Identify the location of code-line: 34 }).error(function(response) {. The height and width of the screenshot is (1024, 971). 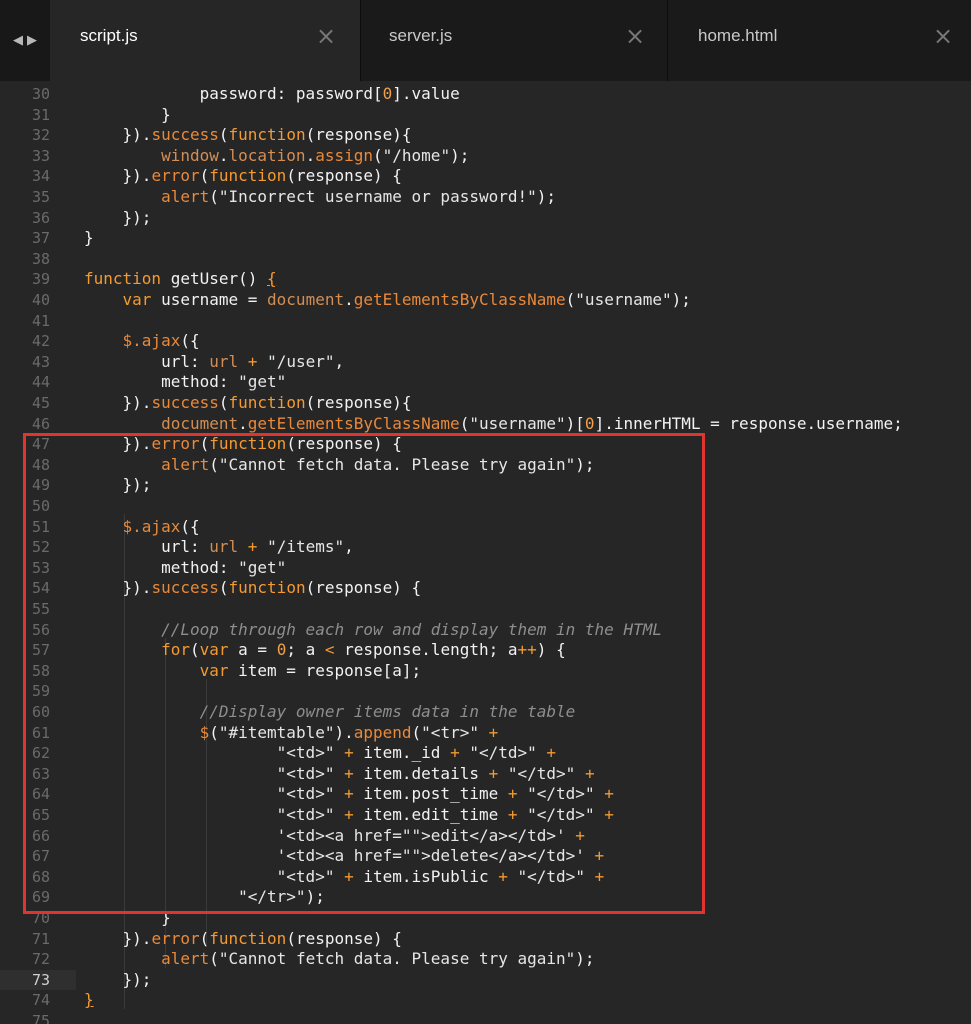
(485, 176).